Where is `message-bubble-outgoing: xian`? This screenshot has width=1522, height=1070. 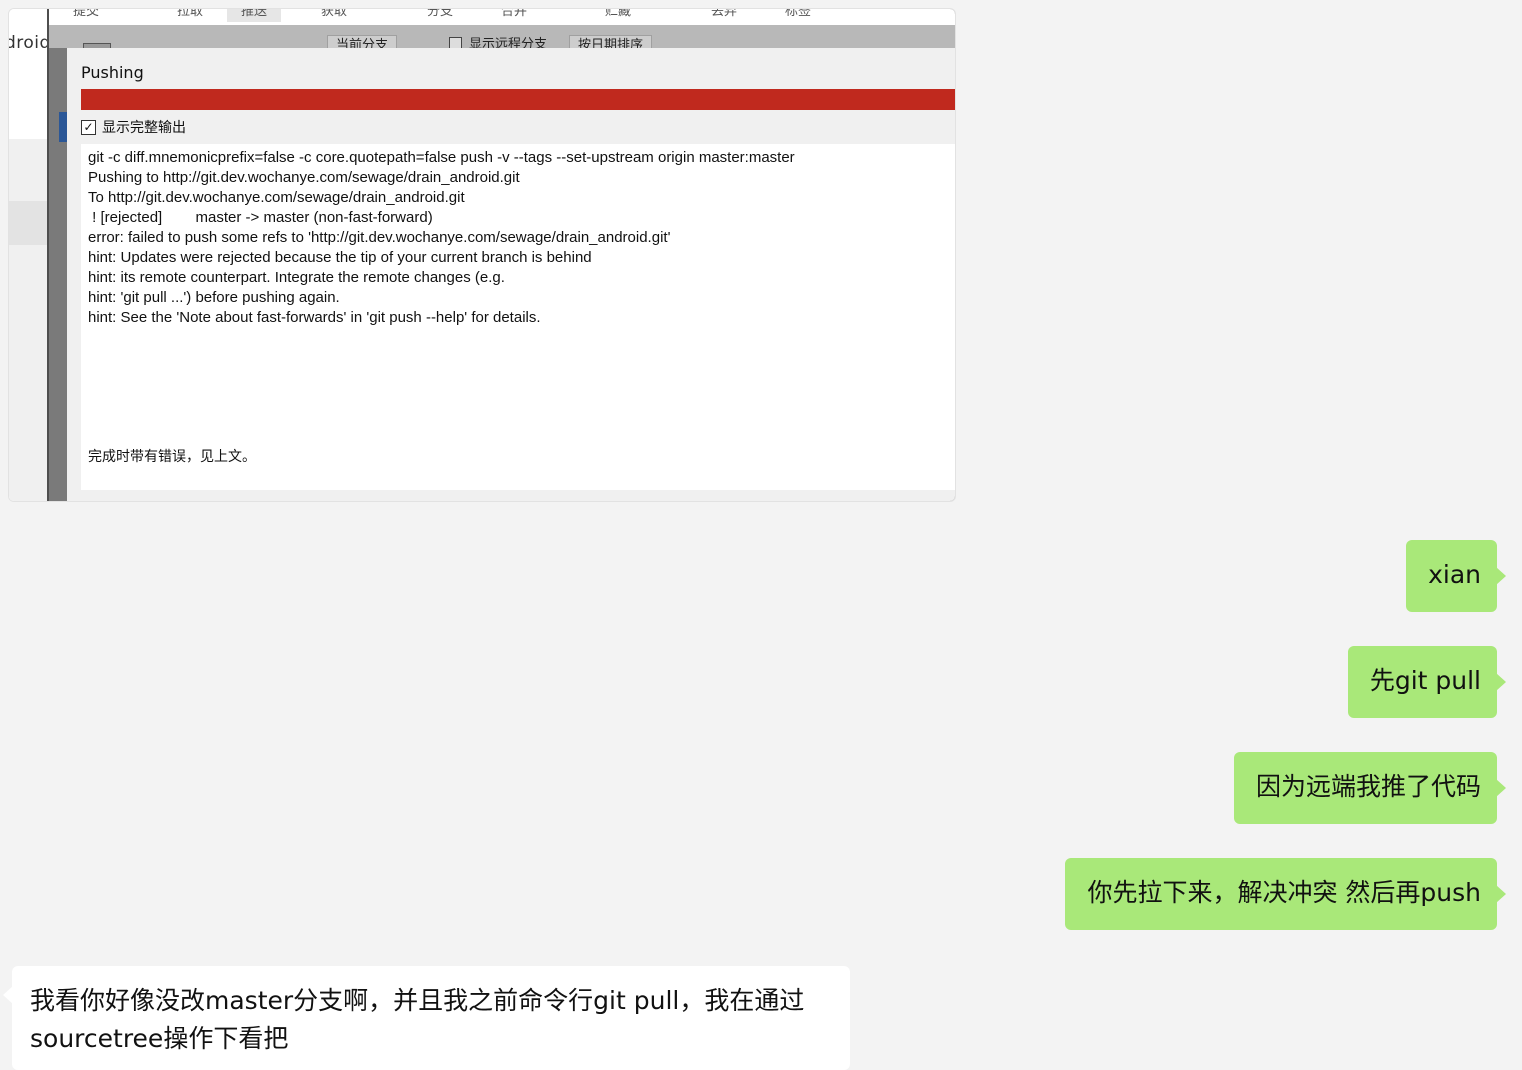
message-bubble-outgoing: xian is located at coordinates (1456, 576).